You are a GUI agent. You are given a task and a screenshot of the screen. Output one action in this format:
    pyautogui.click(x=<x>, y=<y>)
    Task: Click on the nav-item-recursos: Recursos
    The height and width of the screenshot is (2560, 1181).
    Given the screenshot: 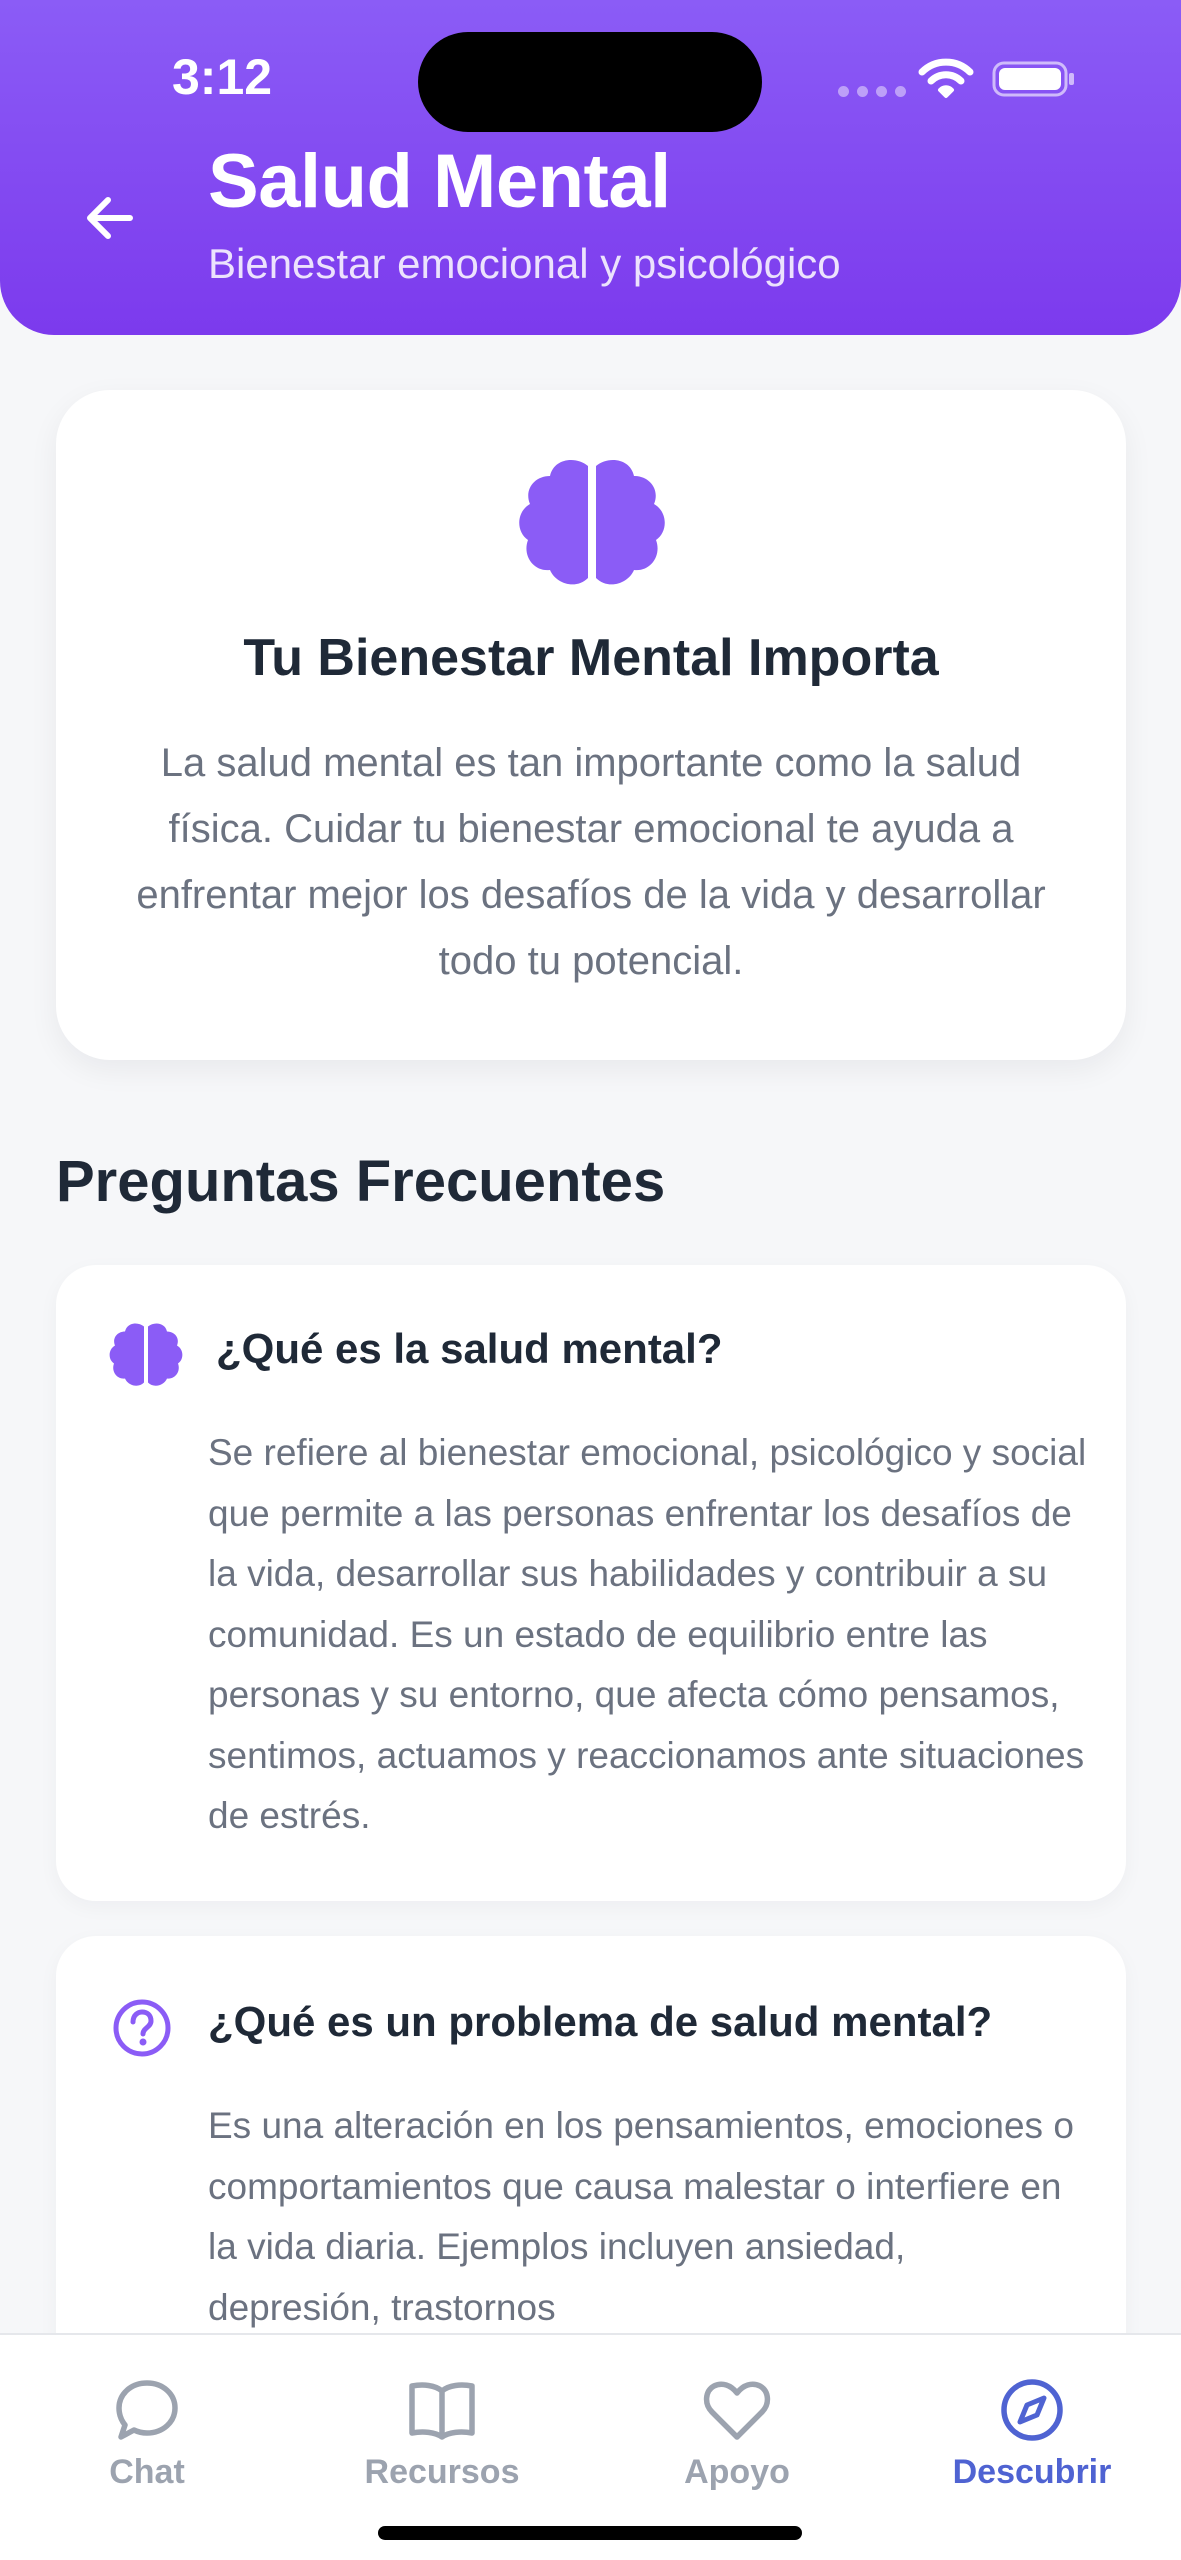 What is the action you would take?
    pyautogui.click(x=442, y=2433)
    